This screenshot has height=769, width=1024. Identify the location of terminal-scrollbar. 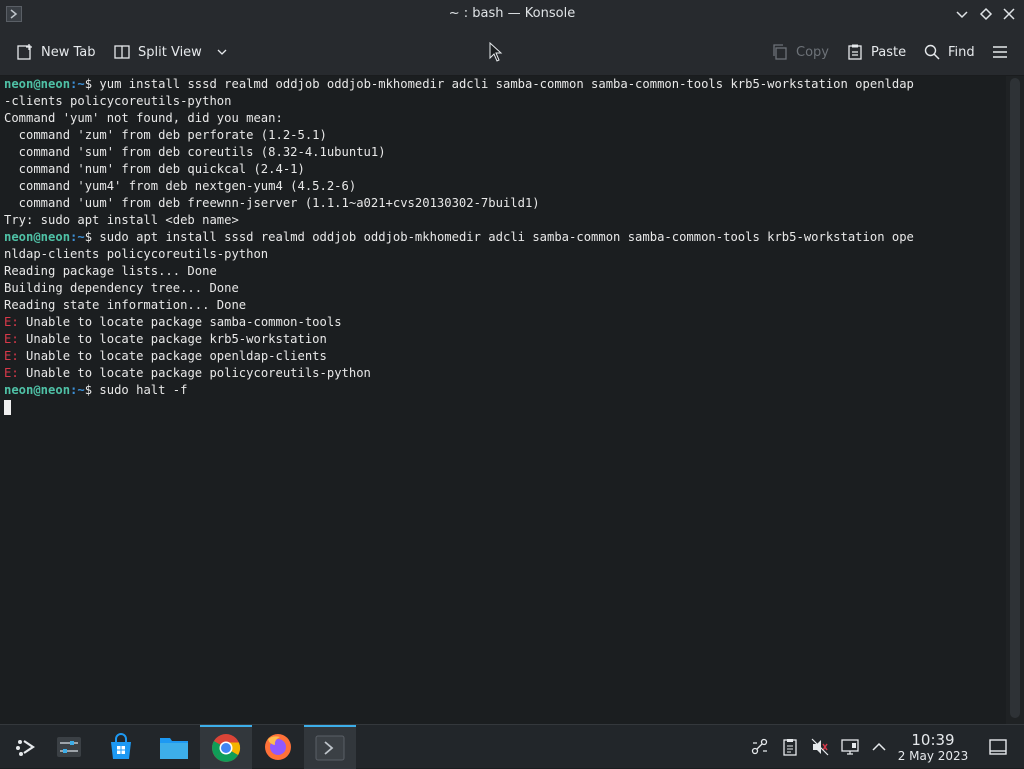
(1015, 400).